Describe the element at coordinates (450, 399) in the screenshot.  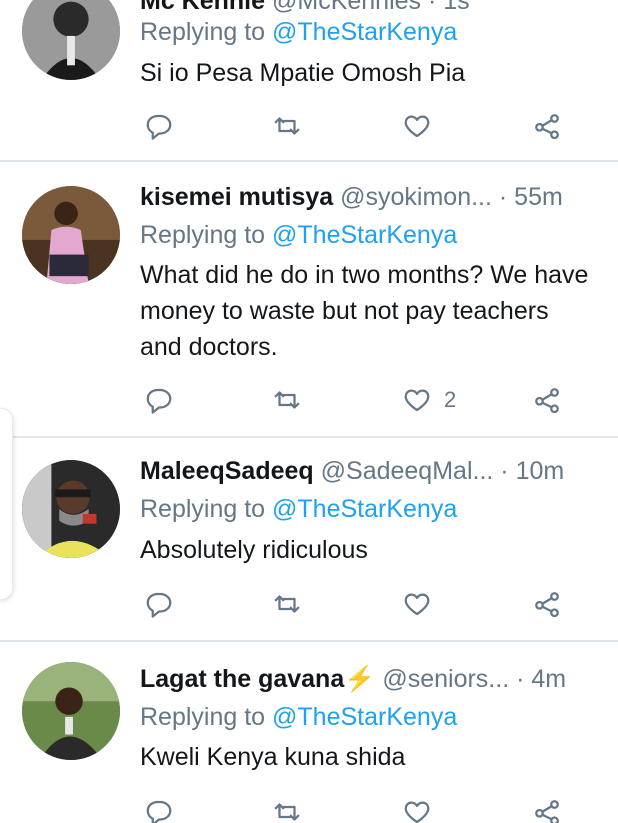
I see `like-count: 2` at that location.